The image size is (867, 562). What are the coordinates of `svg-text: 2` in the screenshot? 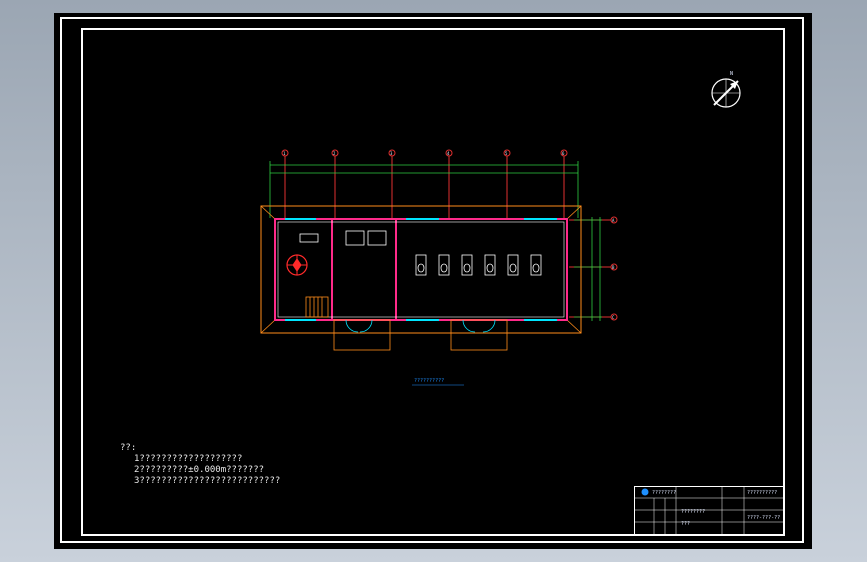 It's located at (334, 153).